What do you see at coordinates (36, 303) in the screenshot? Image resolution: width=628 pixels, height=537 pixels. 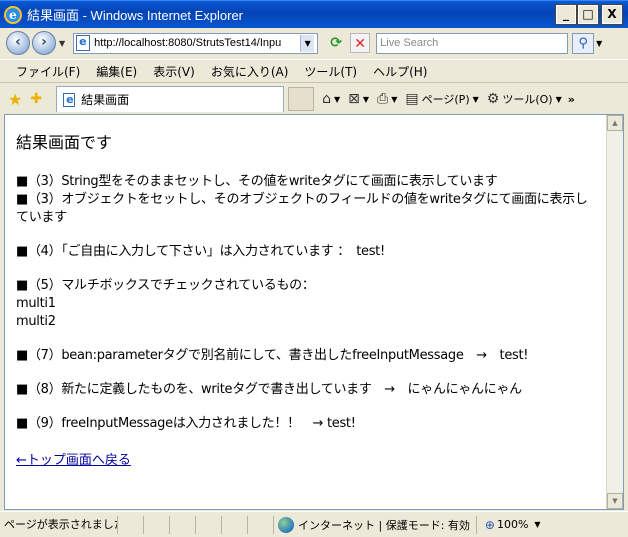 I see `multi-value-1: multi1` at bounding box center [36, 303].